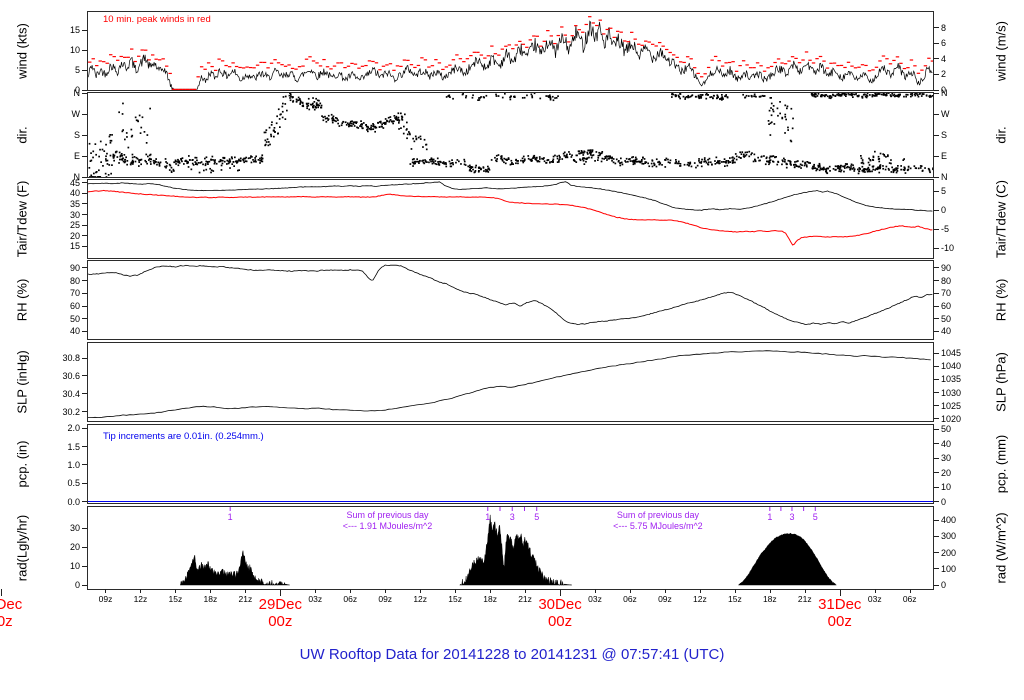 This screenshot has width=1024, height=700. I want to click on rad-right-axis-title: rad (W/m^2), so click(1001, 548).